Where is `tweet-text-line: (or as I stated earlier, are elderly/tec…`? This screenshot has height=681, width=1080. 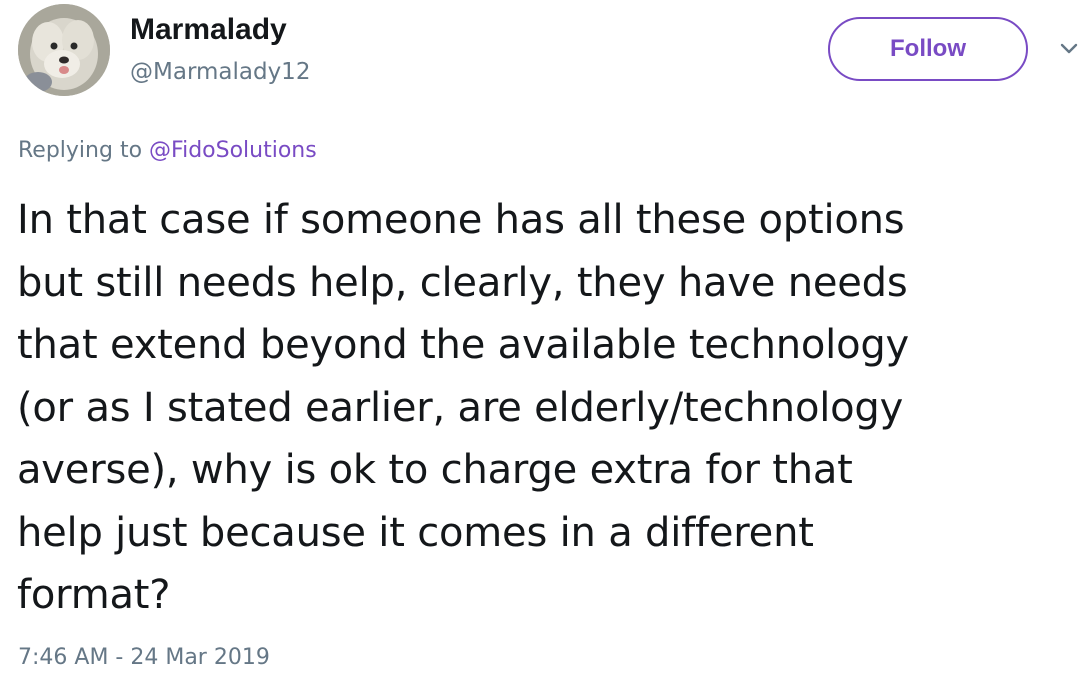
tweet-text-line: (or as I stated earlier, are elderly/tec… is located at coordinates (460, 407).